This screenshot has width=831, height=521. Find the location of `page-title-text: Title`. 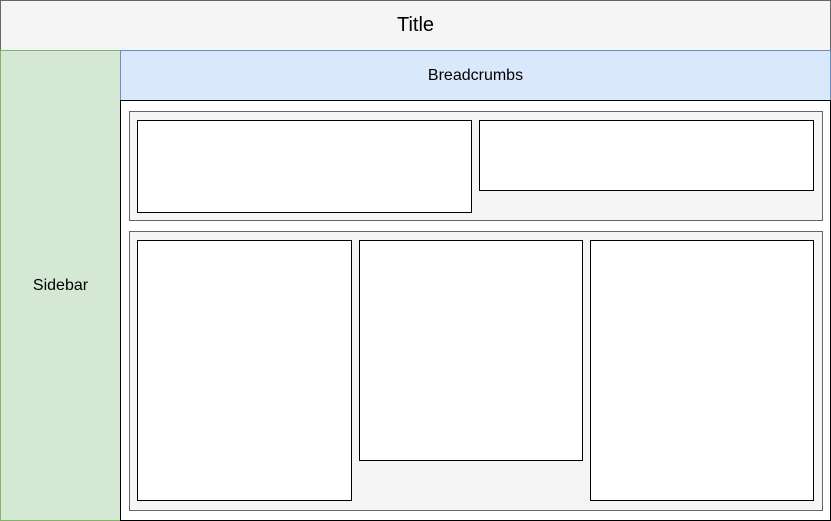

page-title-text: Title is located at coordinates (415, 25).